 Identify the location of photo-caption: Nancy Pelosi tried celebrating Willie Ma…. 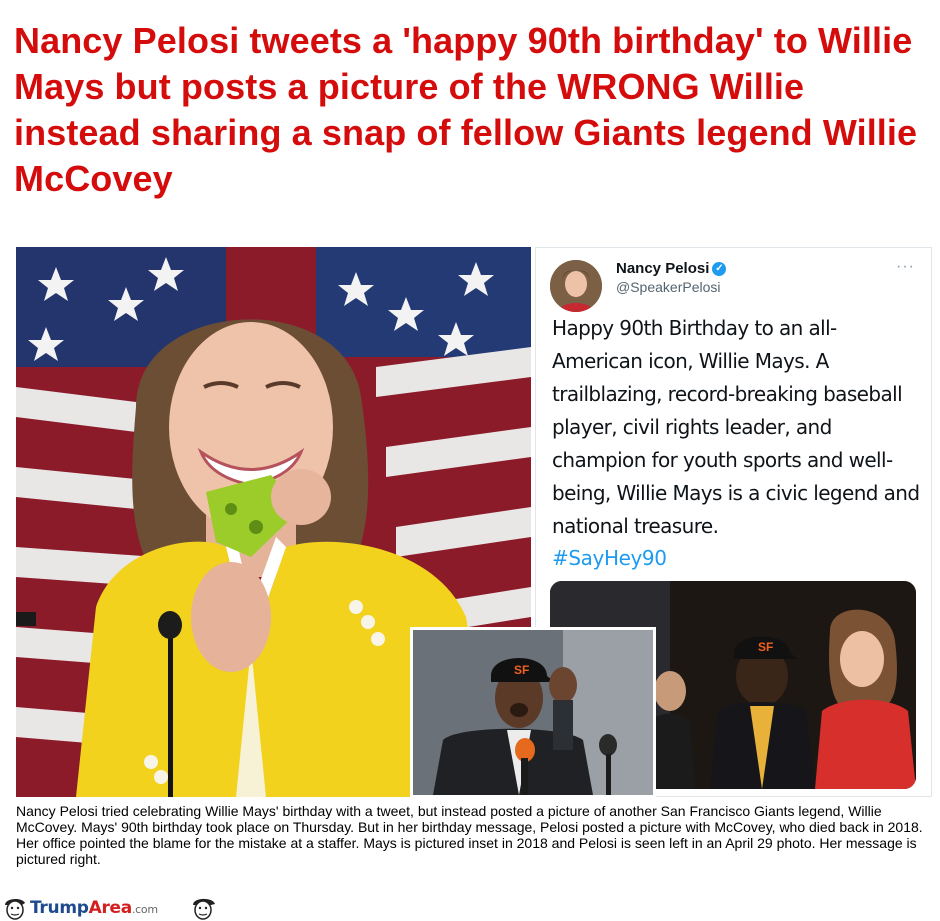
(469, 835).